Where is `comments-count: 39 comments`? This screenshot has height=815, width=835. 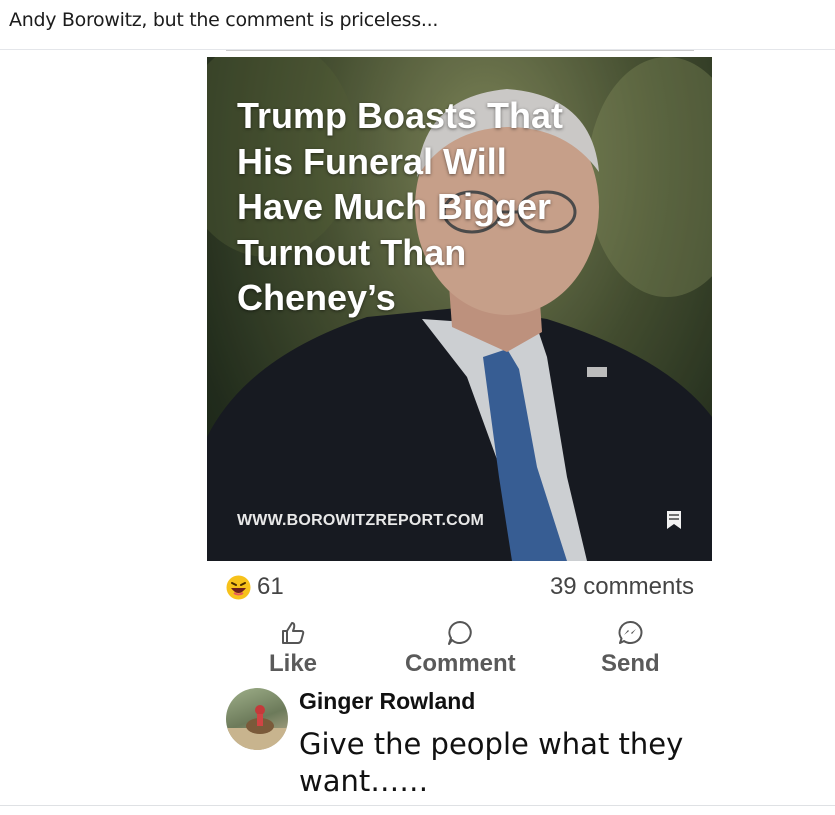
comments-count: 39 comments is located at coordinates (622, 587).